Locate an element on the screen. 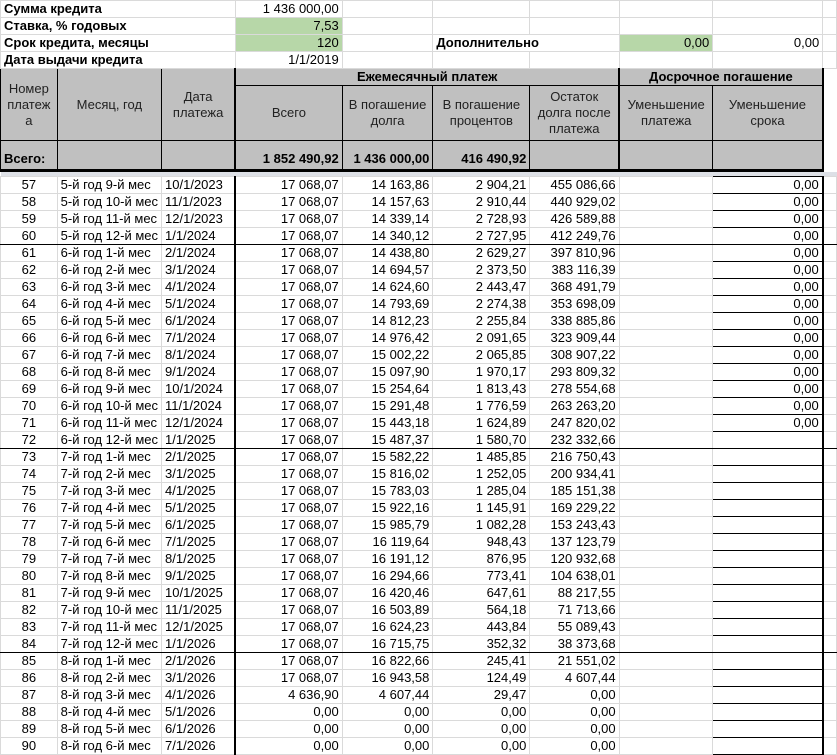 Image resolution: width=837 pixels, height=755 pixels. payment-interest-cell: 2 910,44 is located at coordinates (481, 202).